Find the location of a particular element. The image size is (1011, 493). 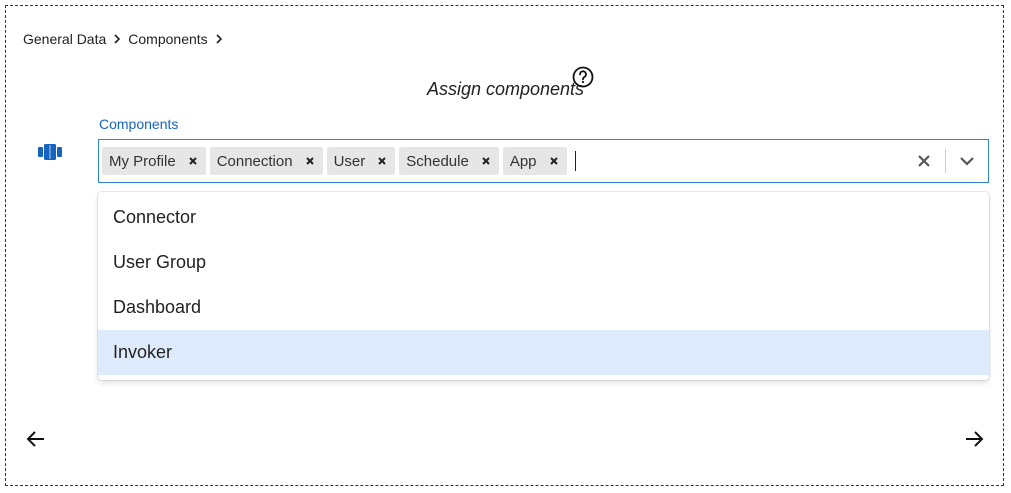

arrow-right-icon is located at coordinates (974, 439).